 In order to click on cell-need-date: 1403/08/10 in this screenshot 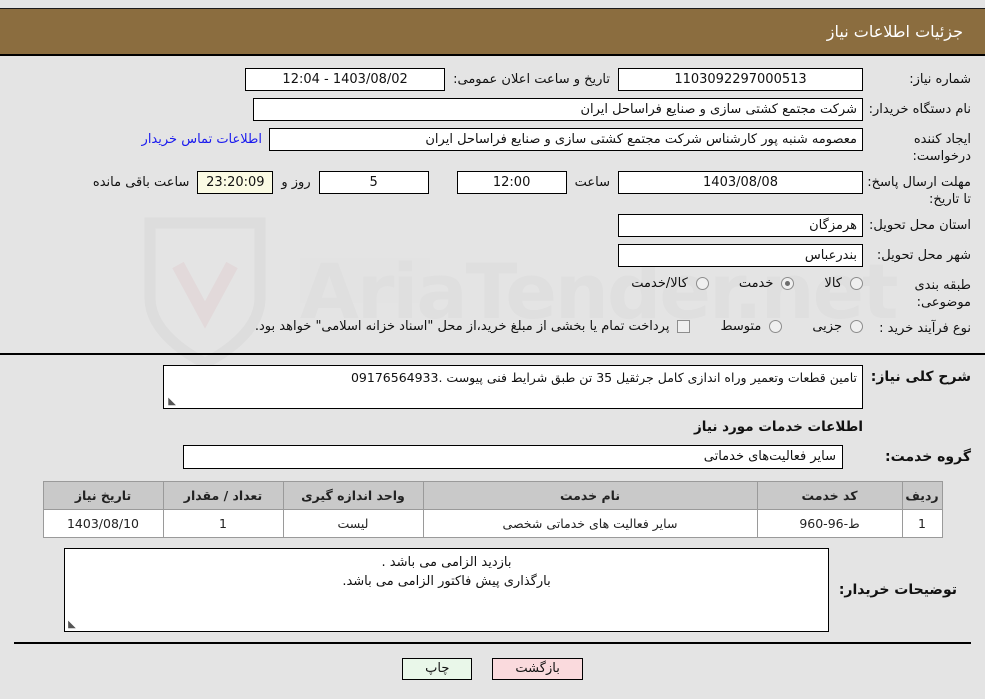, I will do `click(103, 523)`.